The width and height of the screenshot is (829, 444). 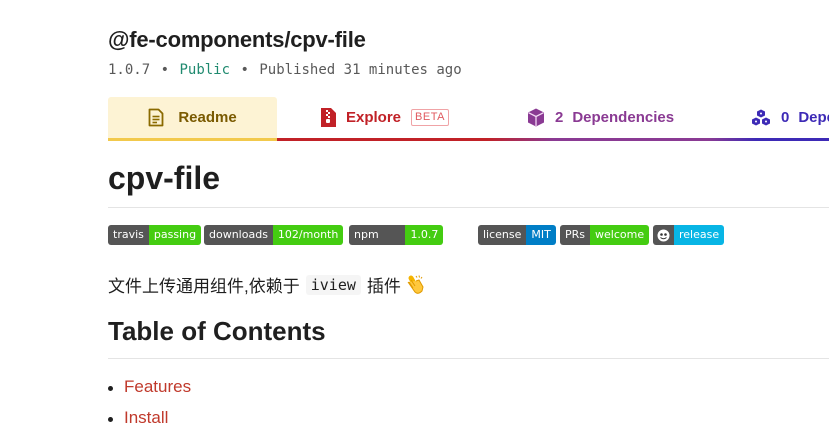 I want to click on list-item: Install, so click(x=149, y=423).